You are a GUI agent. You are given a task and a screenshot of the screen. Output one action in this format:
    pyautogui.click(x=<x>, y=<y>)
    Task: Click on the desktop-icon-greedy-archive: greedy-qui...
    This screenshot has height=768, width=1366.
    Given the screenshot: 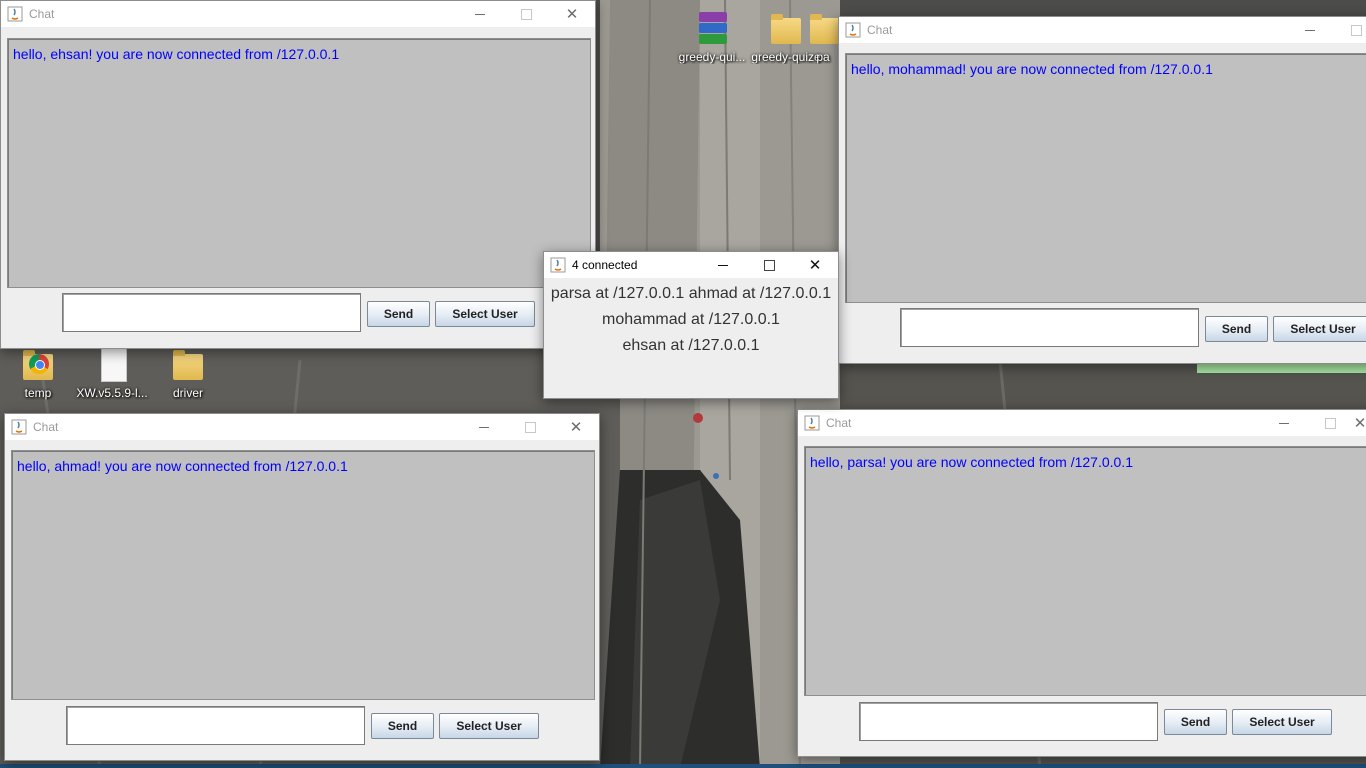 What is the action you would take?
    pyautogui.click(x=712, y=37)
    